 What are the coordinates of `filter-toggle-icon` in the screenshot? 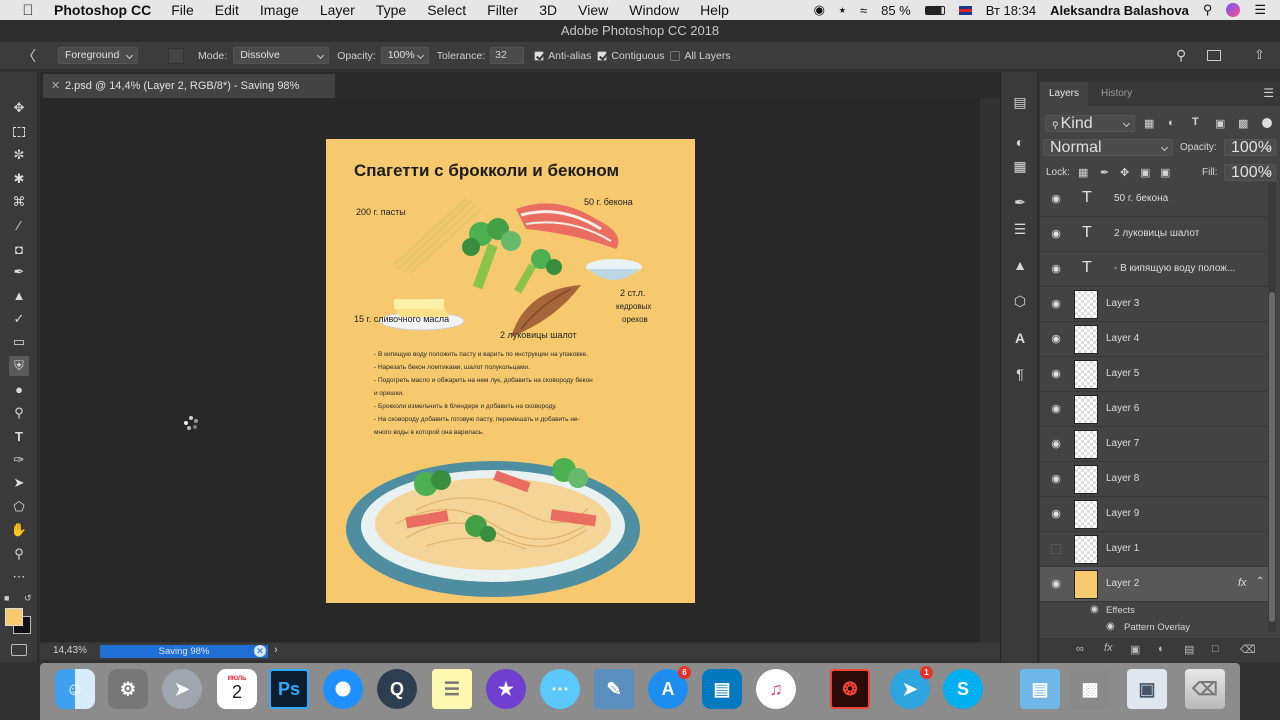 It's located at (1267, 123).